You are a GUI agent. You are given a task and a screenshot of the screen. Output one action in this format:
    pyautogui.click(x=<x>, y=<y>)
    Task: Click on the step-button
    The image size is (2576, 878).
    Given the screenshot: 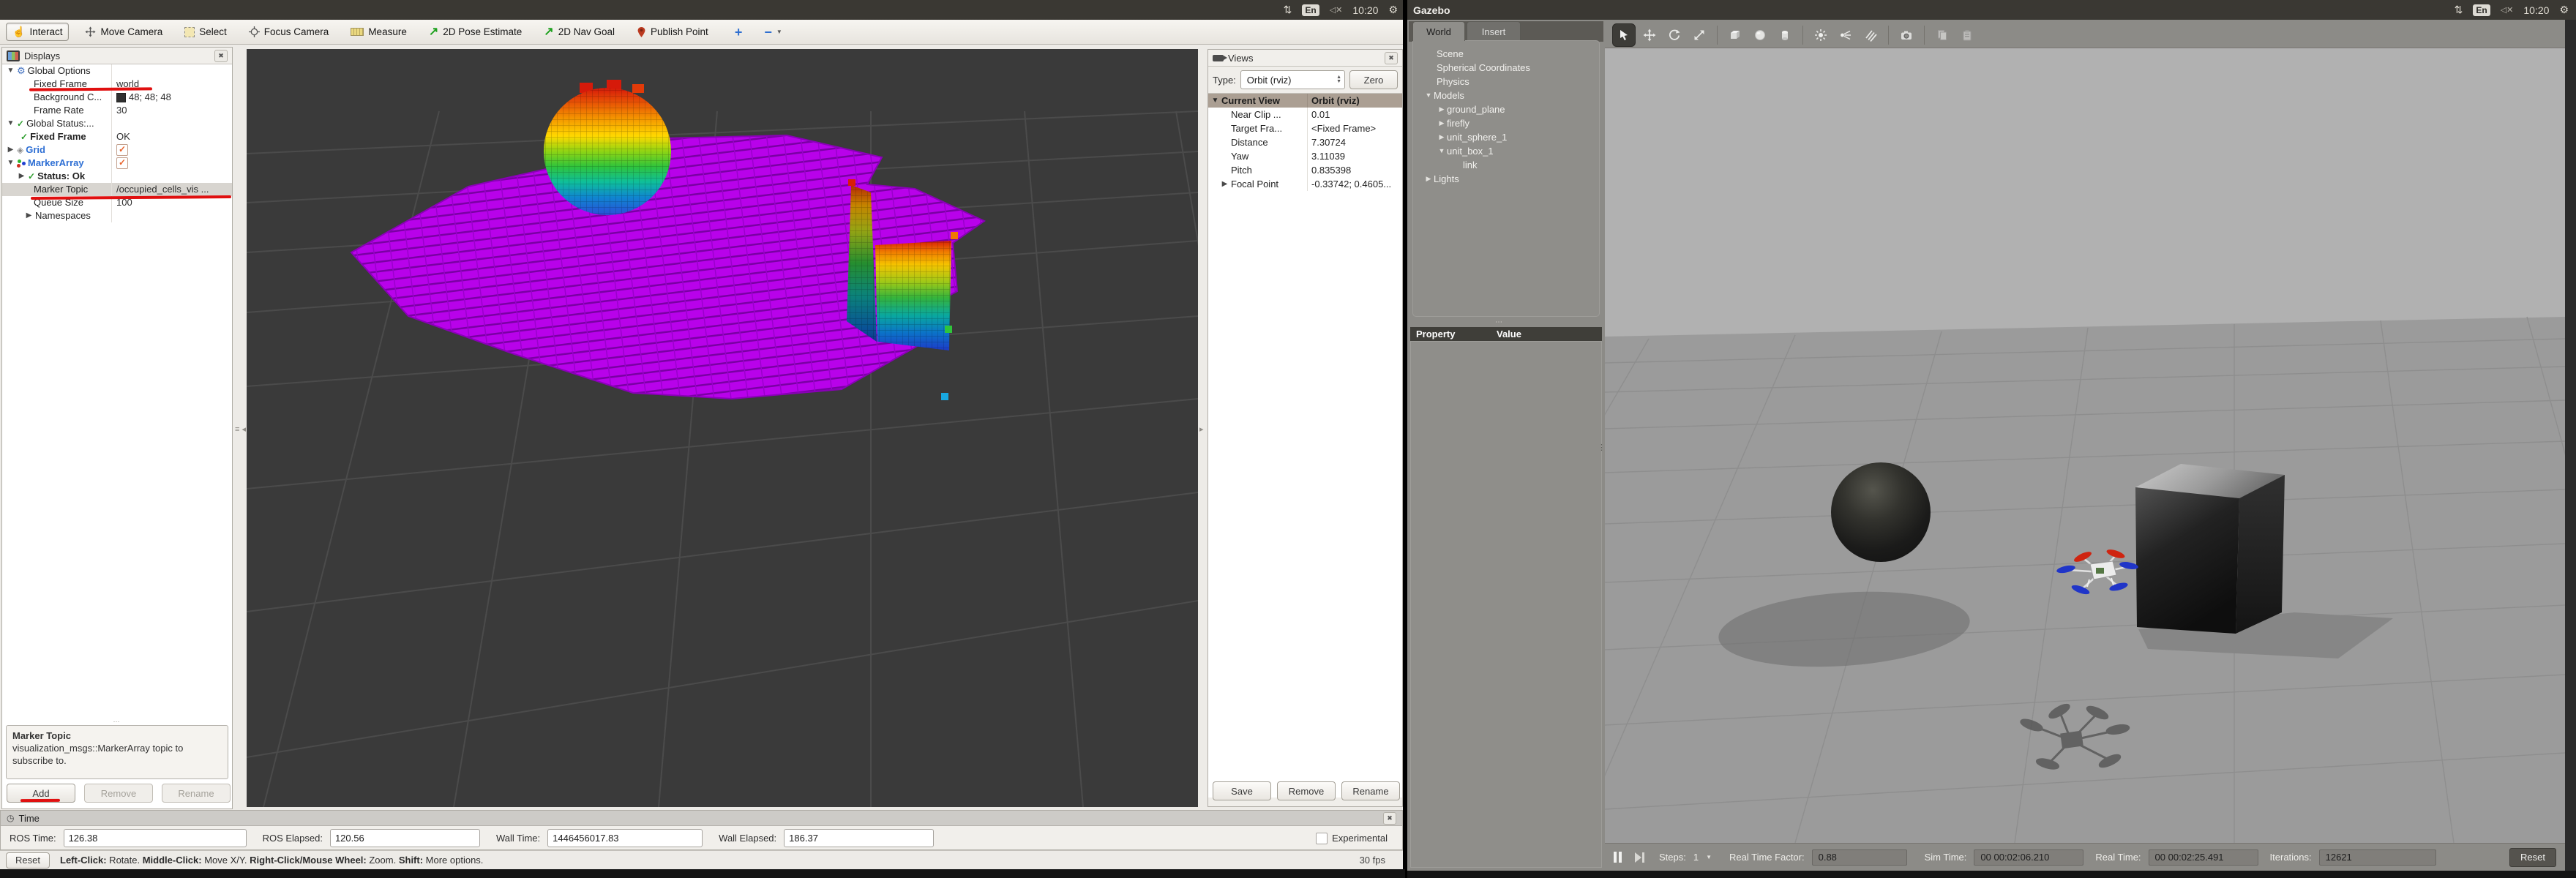 What is the action you would take?
    pyautogui.click(x=1639, y=857)
    